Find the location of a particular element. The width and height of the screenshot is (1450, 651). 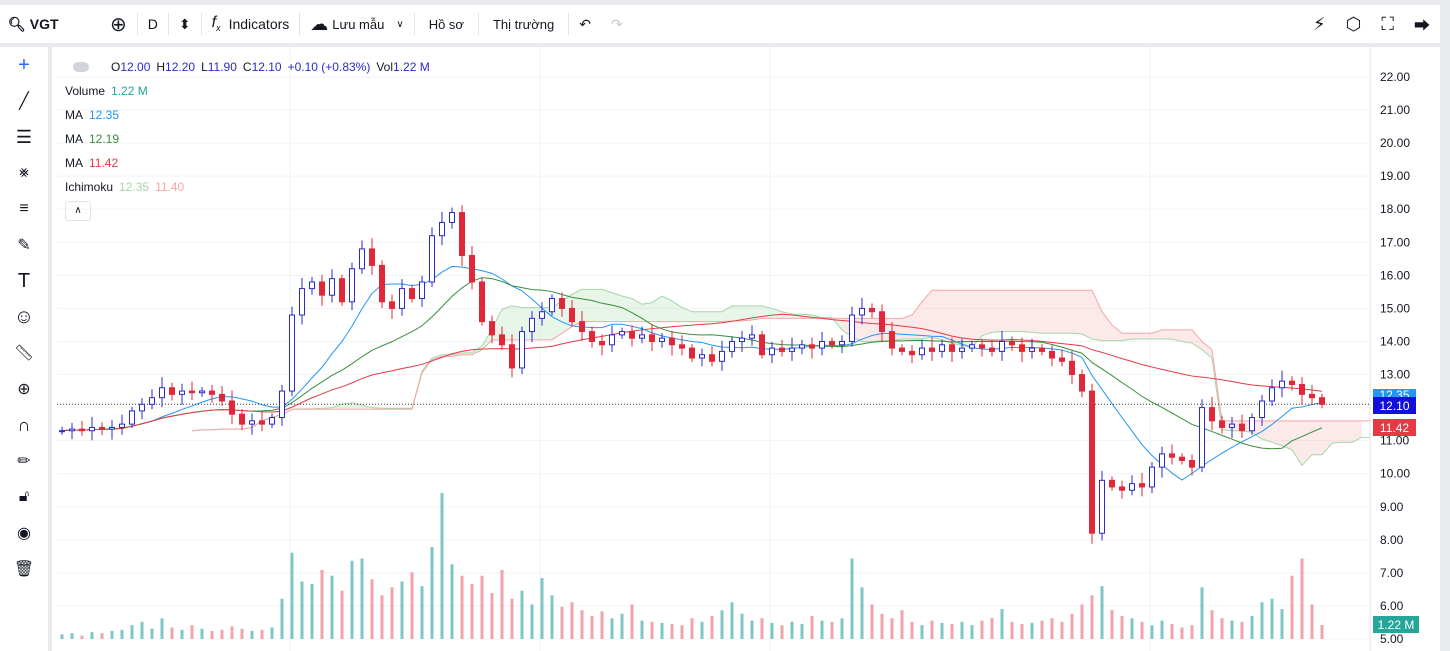

y-tick-label: 19.00 is located at coordinates (1395, 176).